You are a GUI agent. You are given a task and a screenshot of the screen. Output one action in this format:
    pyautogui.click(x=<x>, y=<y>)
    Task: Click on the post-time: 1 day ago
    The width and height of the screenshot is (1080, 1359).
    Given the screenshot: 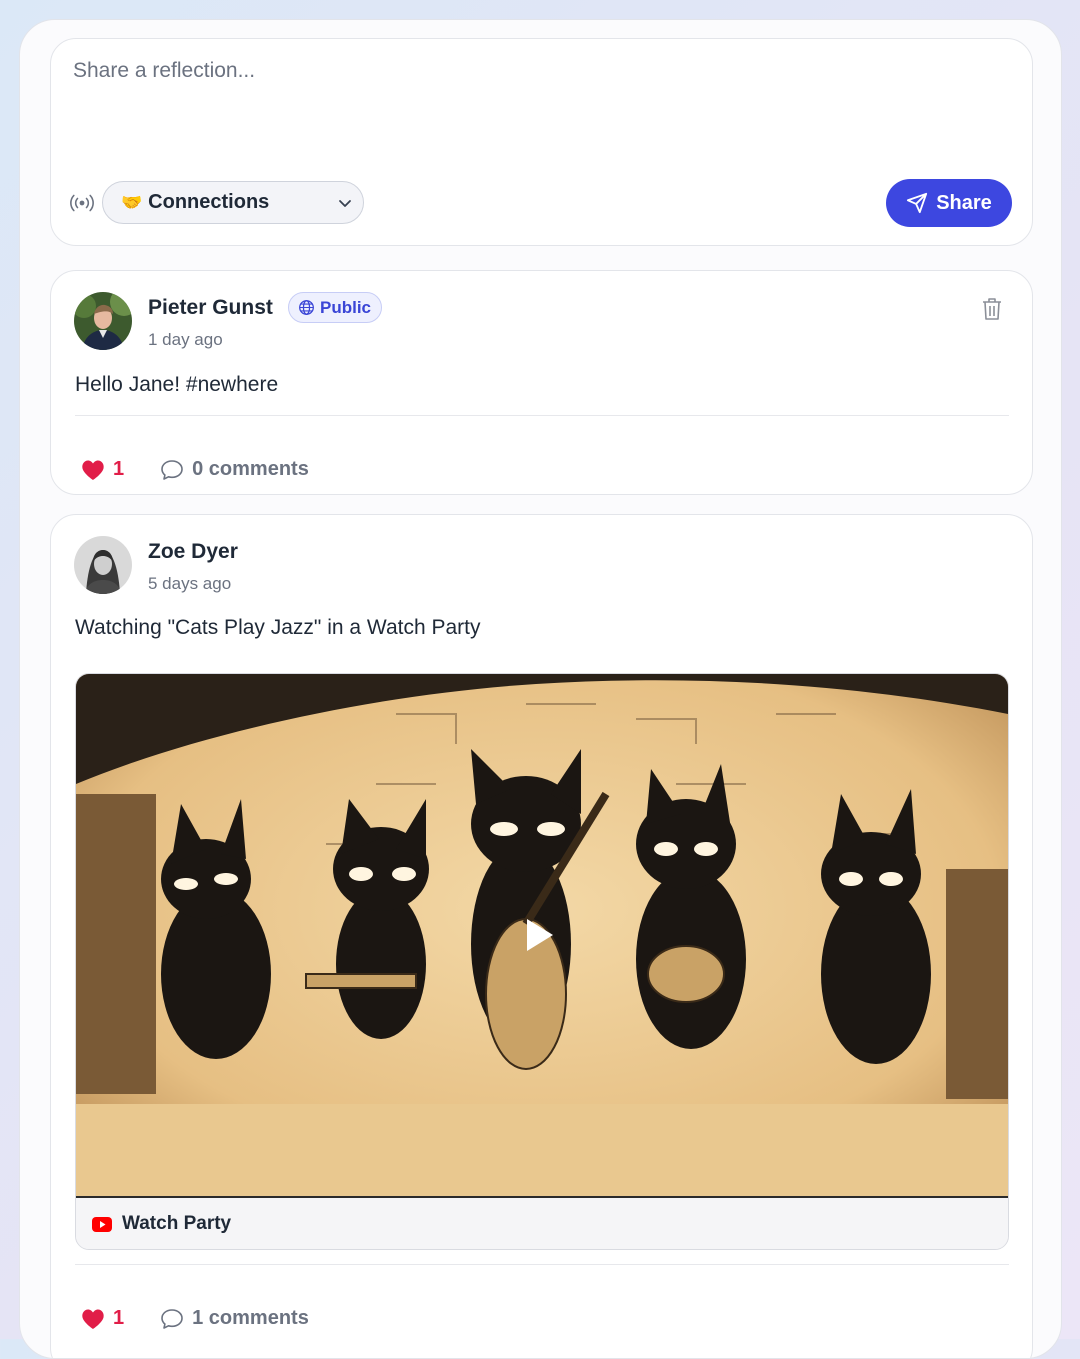 What is the action you would take?
    pyautogui.click(x=185, y=339)
    